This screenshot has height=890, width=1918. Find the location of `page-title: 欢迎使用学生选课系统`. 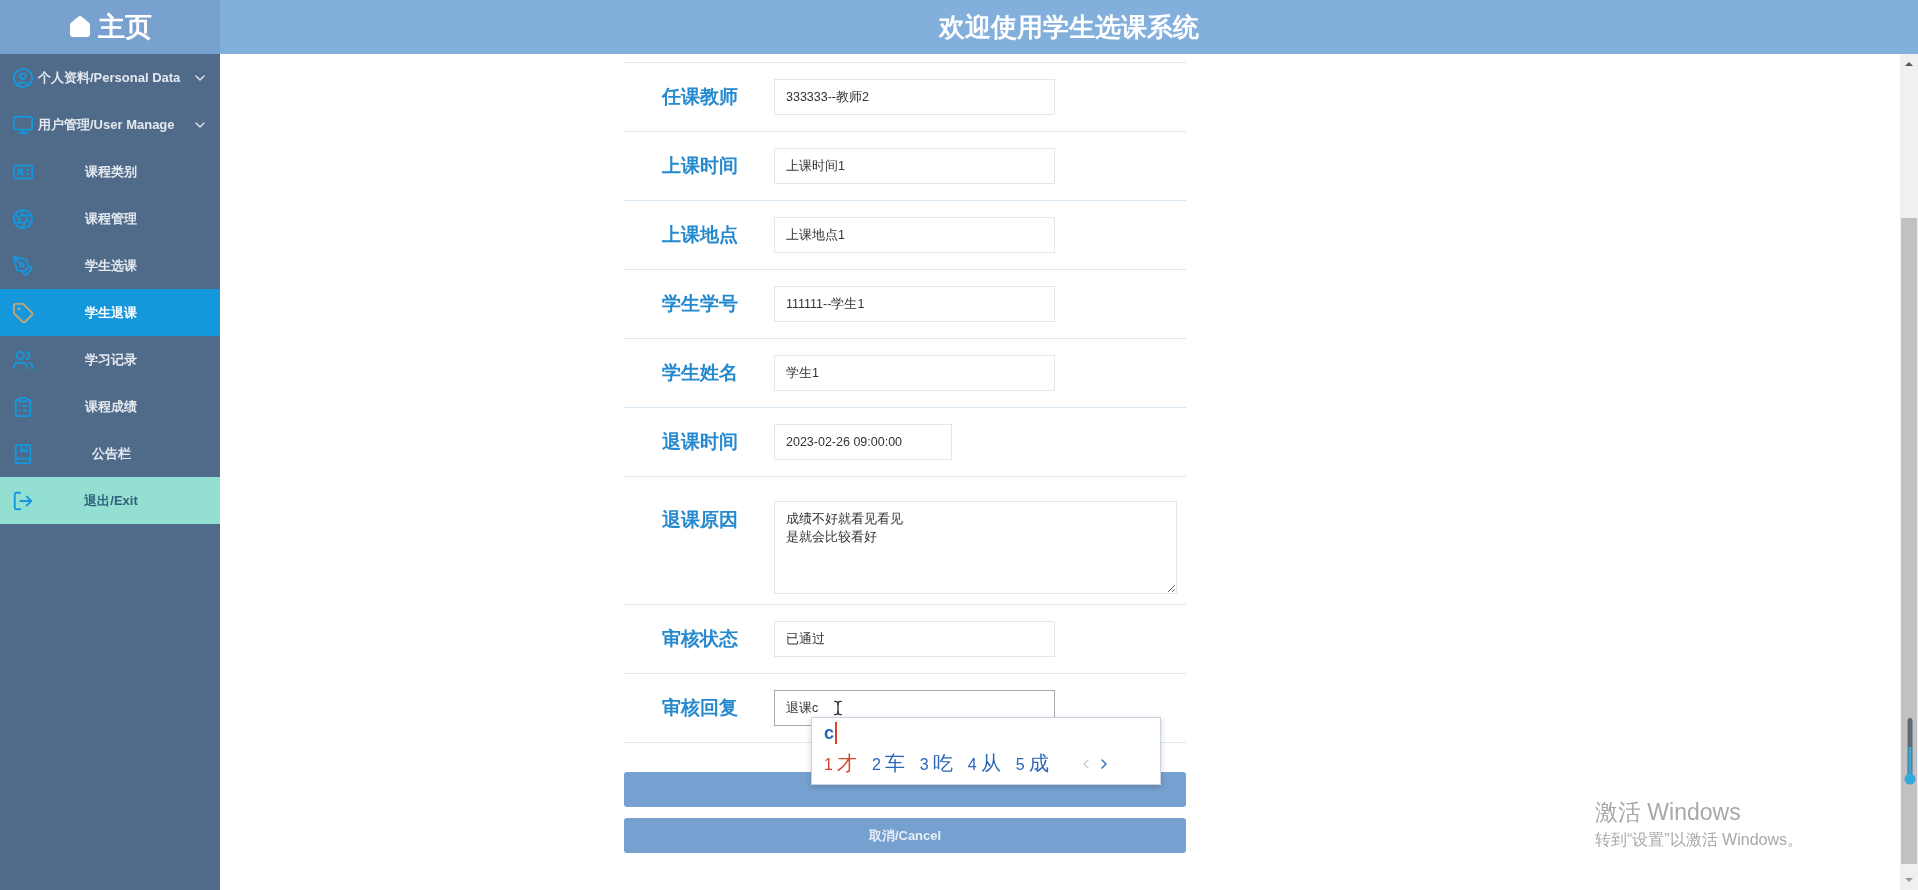

page-title: 欢迎使用学生选课系统 is located at coordinates (1069, 27).